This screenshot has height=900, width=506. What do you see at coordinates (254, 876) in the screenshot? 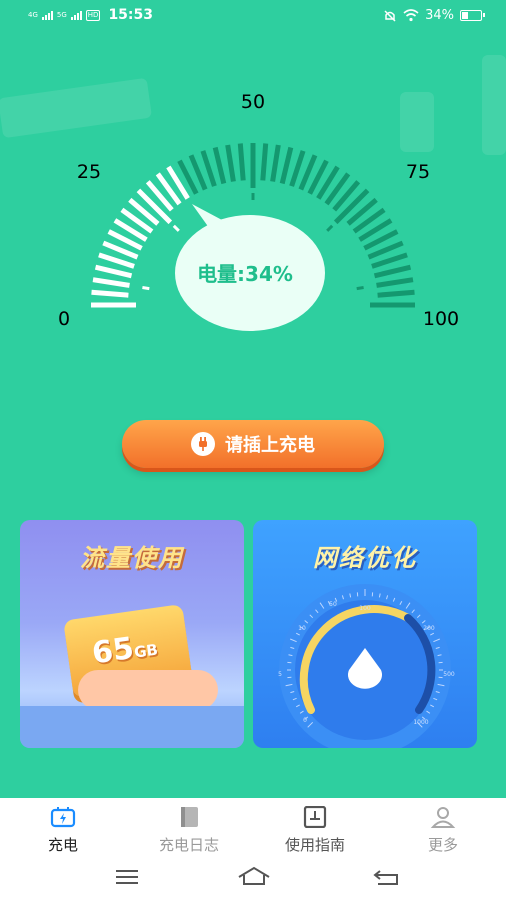
I see `home-icon` at bounding box center [254, 876].